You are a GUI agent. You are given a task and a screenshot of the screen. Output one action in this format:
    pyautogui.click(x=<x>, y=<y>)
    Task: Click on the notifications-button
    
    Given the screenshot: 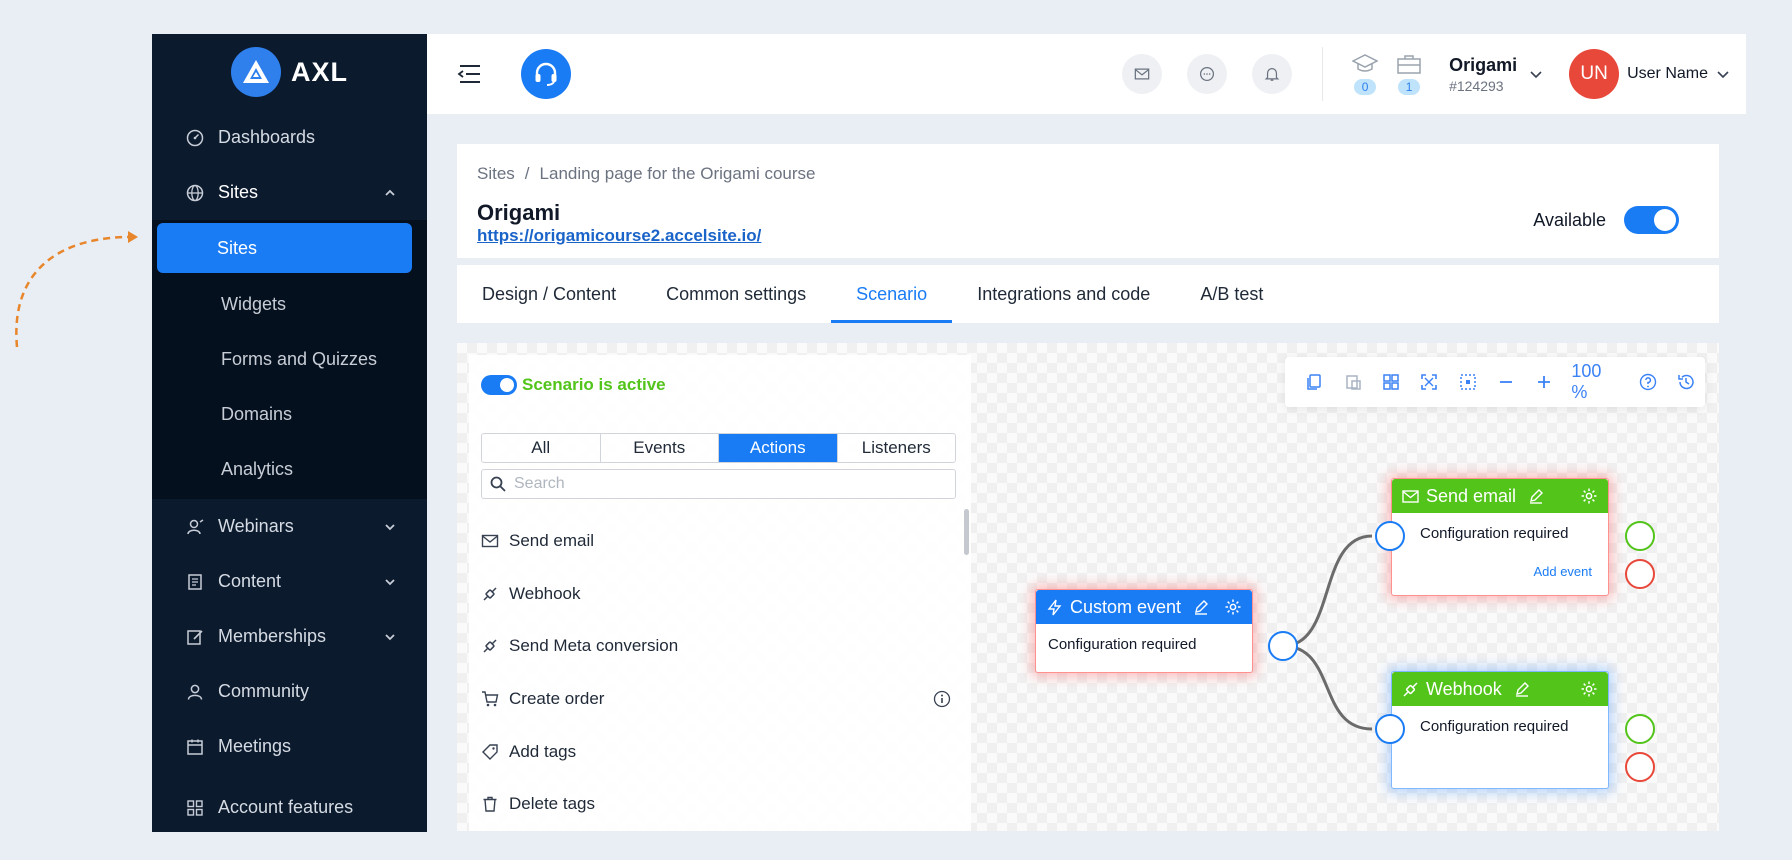 What is the action you would take?
    pyautogui.click(x=1272, y=74)
    